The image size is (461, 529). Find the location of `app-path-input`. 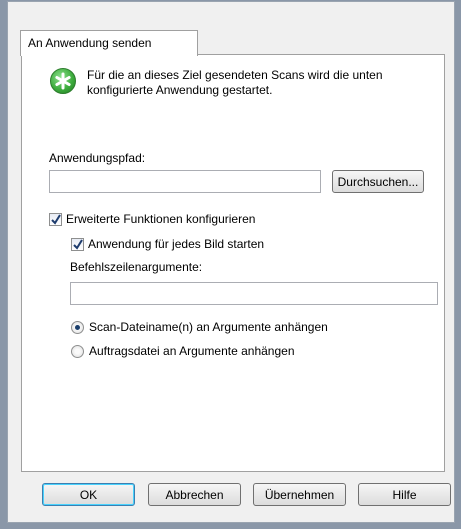

app-path-input is located at coordinates (185, 181).